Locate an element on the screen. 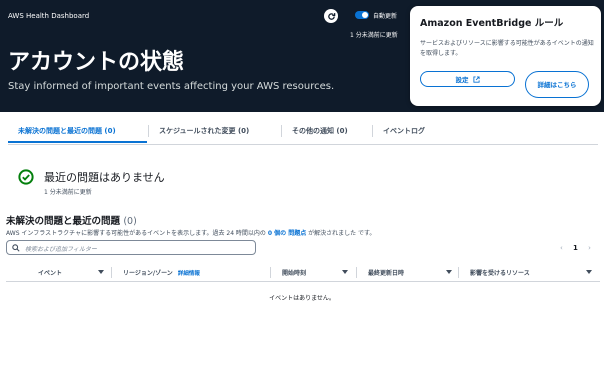  success-check-icon is located at coordinates (26, 177).